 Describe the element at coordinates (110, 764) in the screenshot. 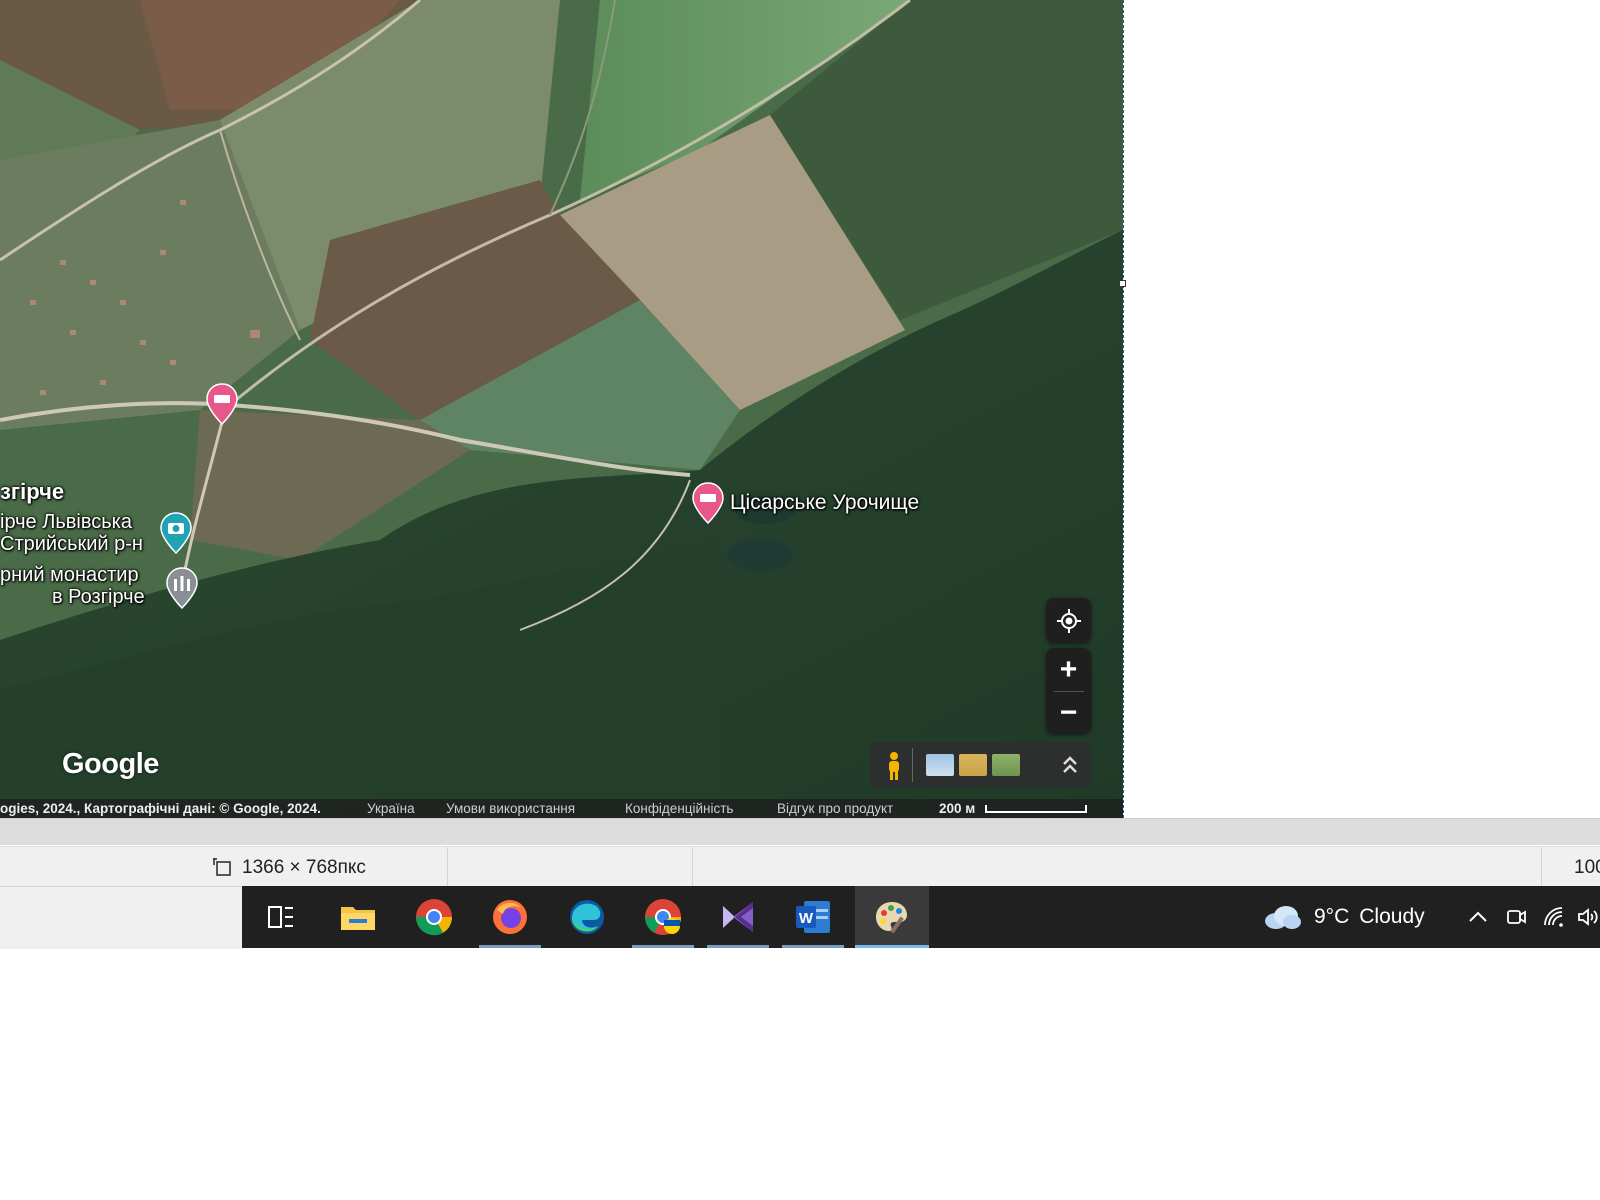

I see `google-logo: Google` at that location.